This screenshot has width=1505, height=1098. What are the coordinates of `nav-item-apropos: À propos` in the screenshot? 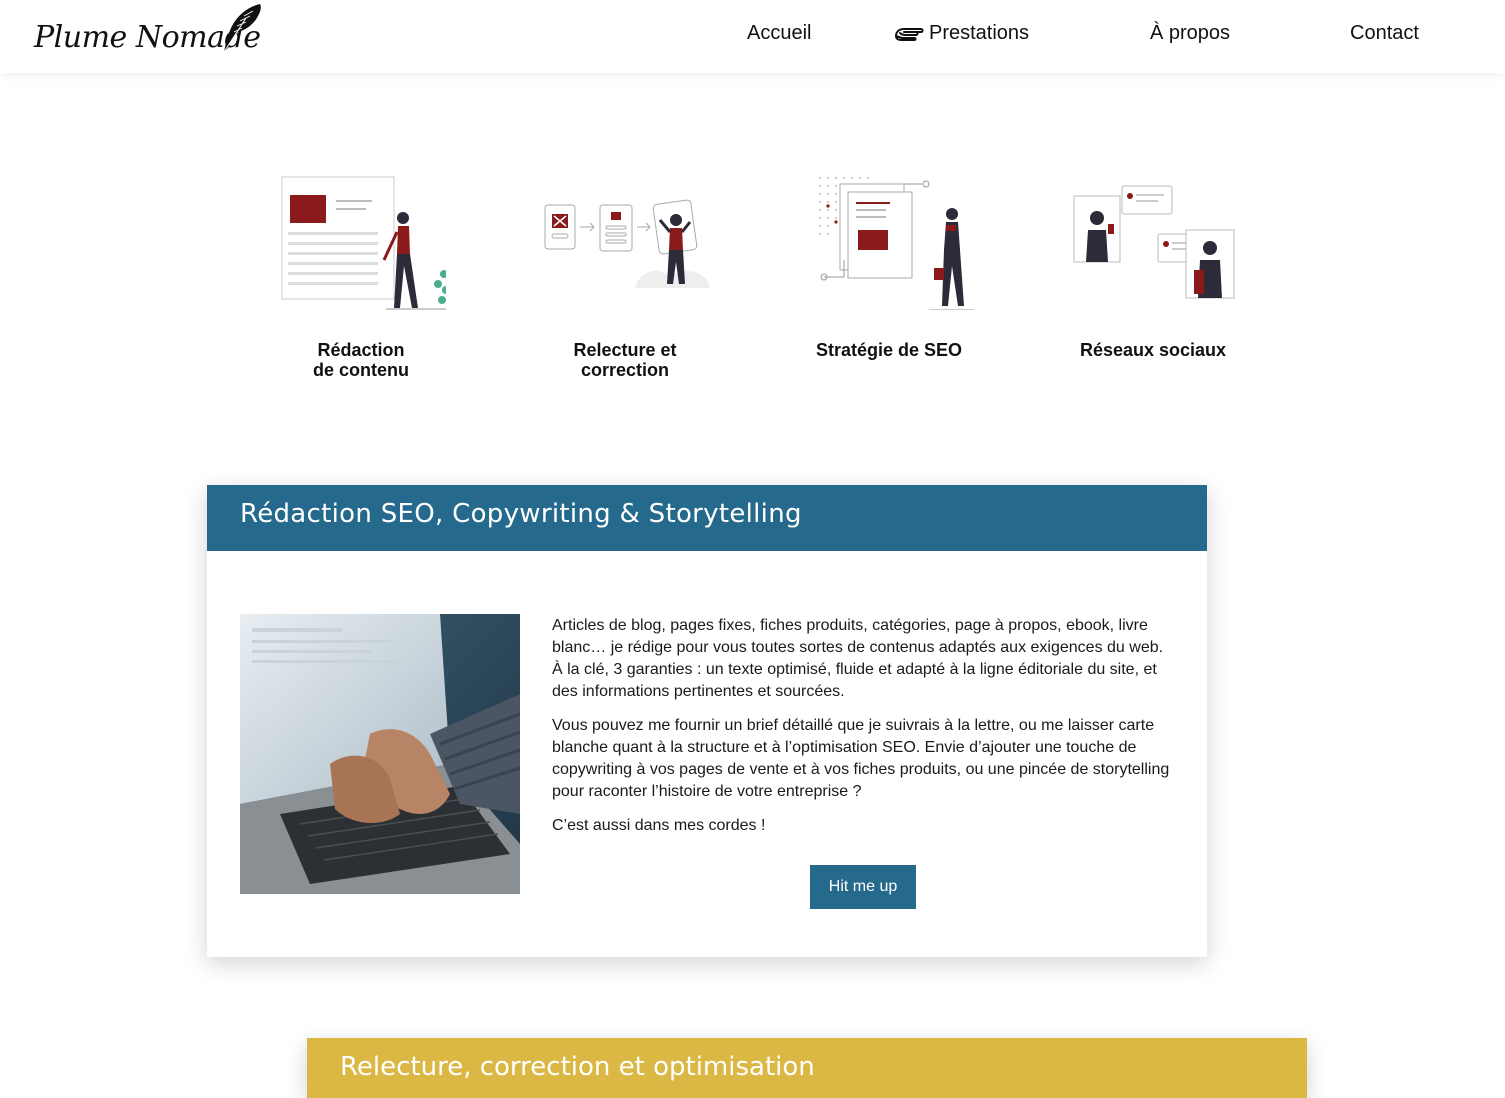 It's located at (1190, 33).